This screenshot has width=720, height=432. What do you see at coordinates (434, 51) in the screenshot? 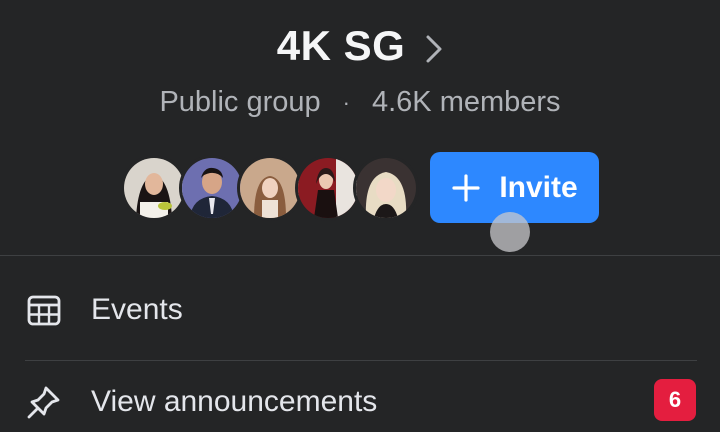
I see `chevron-right-icon` at bounding box center [434, 51].